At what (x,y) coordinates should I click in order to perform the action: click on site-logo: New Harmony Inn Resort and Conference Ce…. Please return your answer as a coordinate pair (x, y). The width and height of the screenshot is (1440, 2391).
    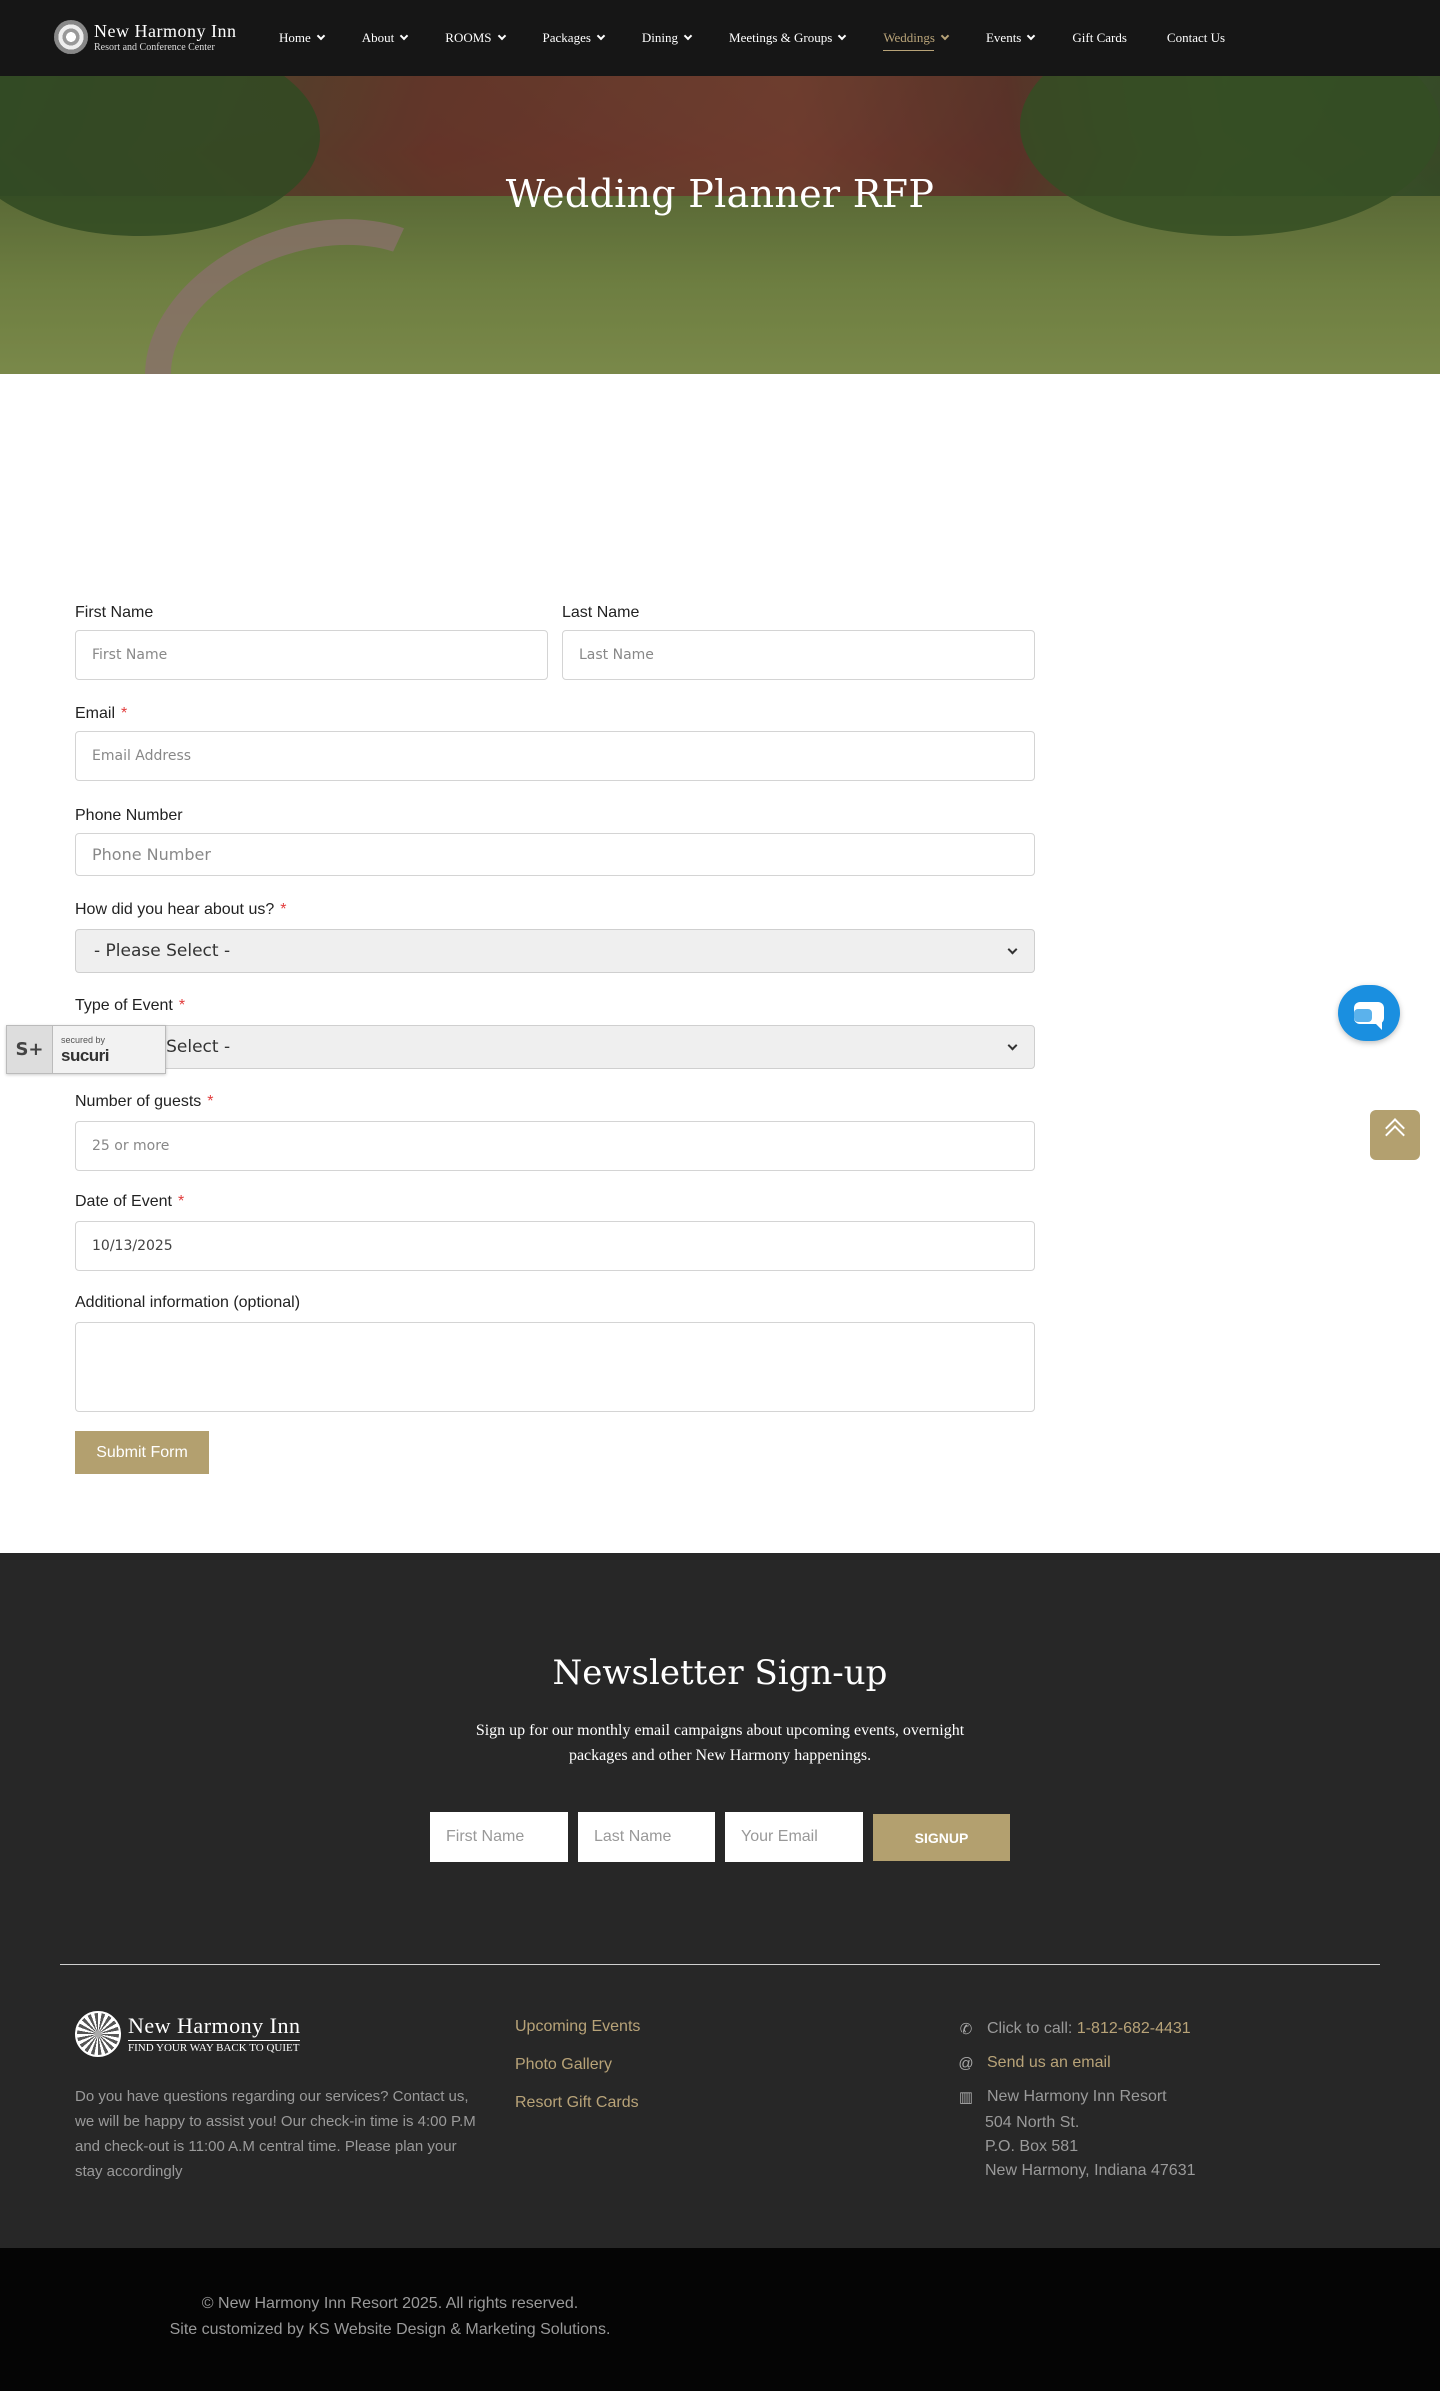
    Looking at the image, I should click on (145, 37).